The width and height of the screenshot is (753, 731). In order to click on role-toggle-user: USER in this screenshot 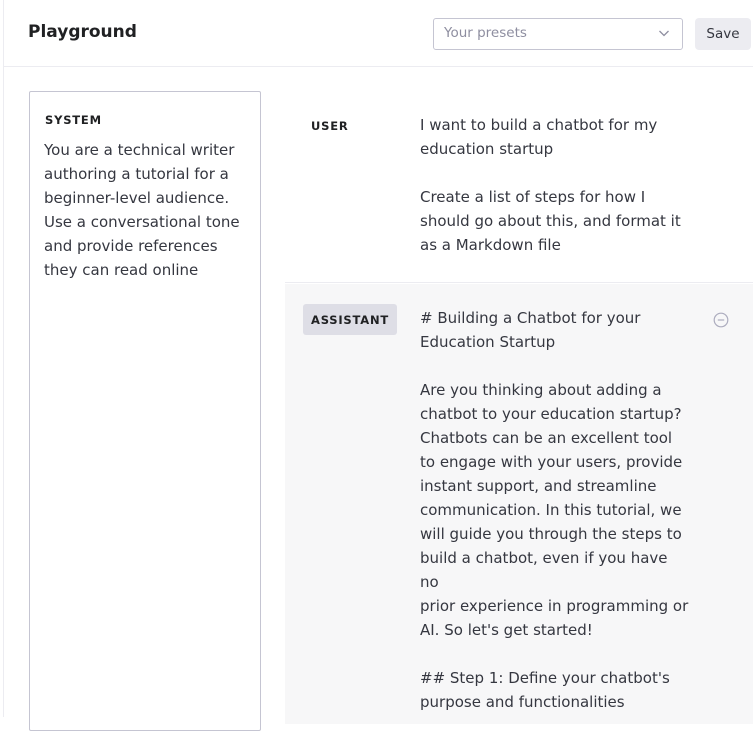, I will do `click(330, 125)`.